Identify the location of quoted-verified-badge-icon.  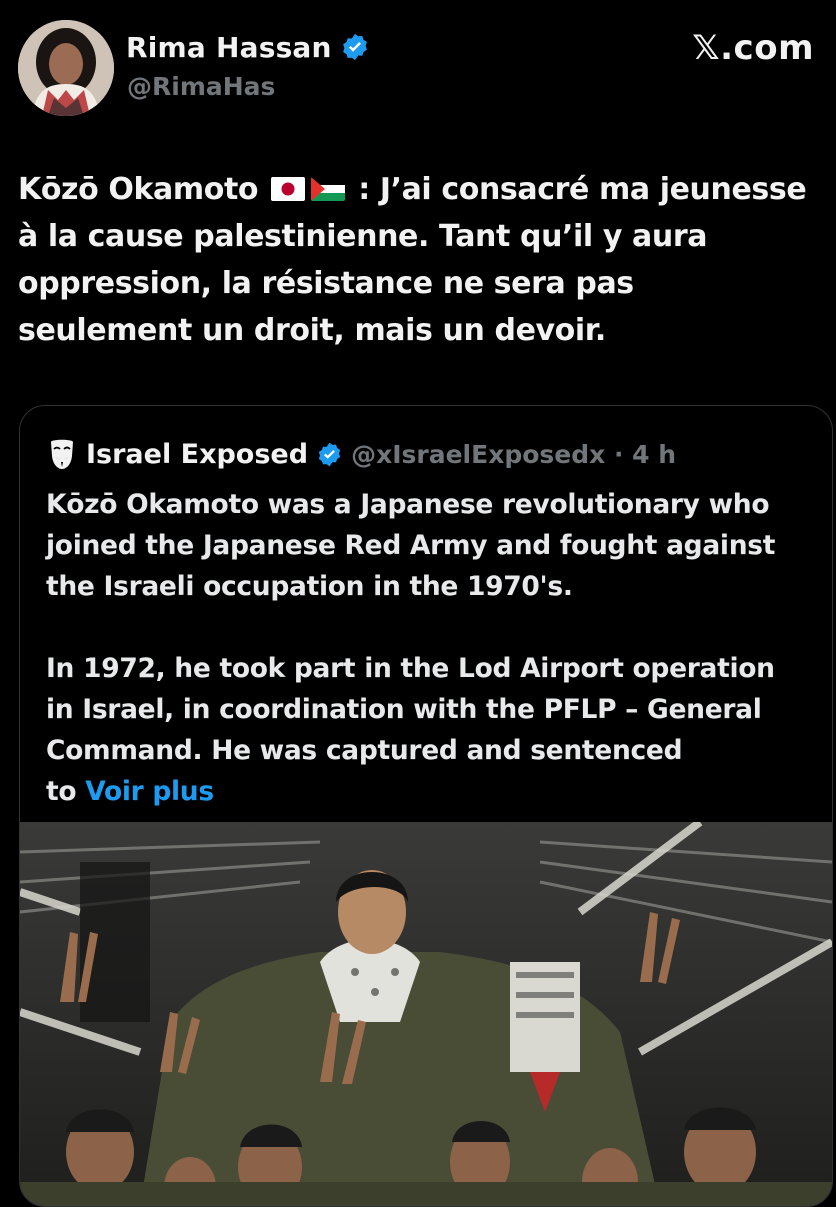
(329, 454).